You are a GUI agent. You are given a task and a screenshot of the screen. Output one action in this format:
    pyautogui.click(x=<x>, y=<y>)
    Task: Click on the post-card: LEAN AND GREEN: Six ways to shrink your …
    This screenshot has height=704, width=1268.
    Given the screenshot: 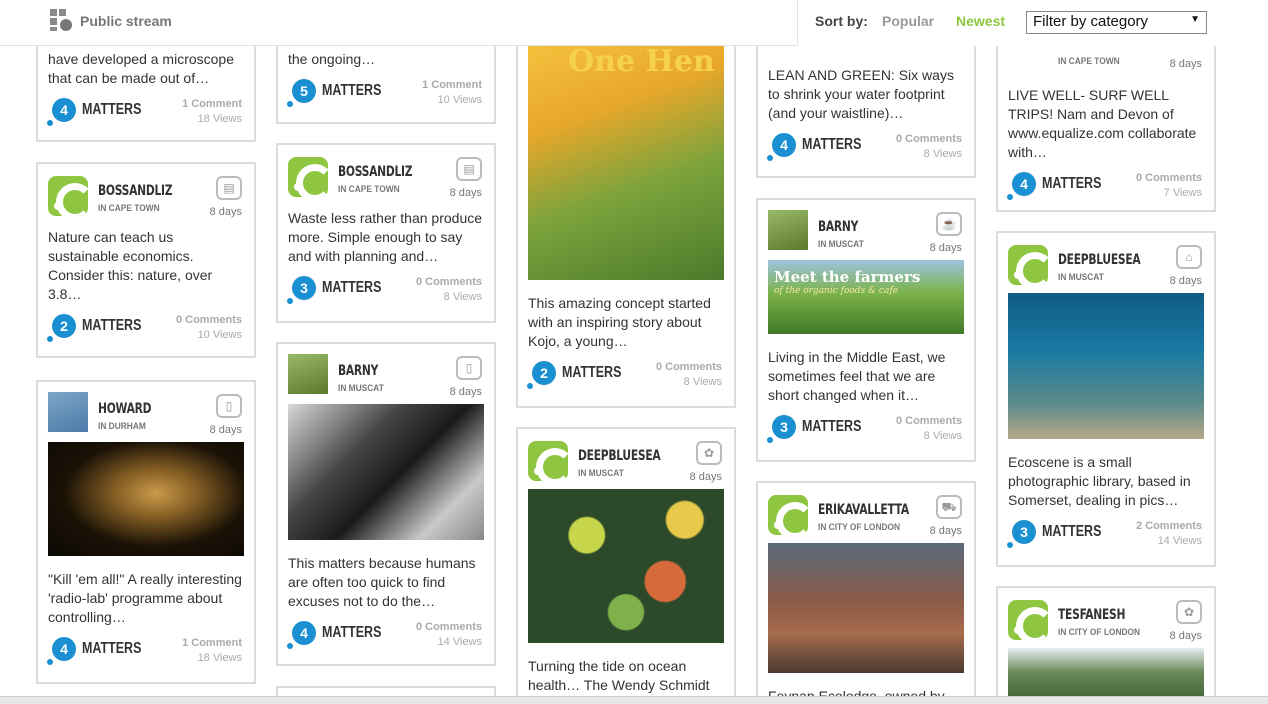 What is the action you would take?
    pyautogui.click(x=866, y=104)
    